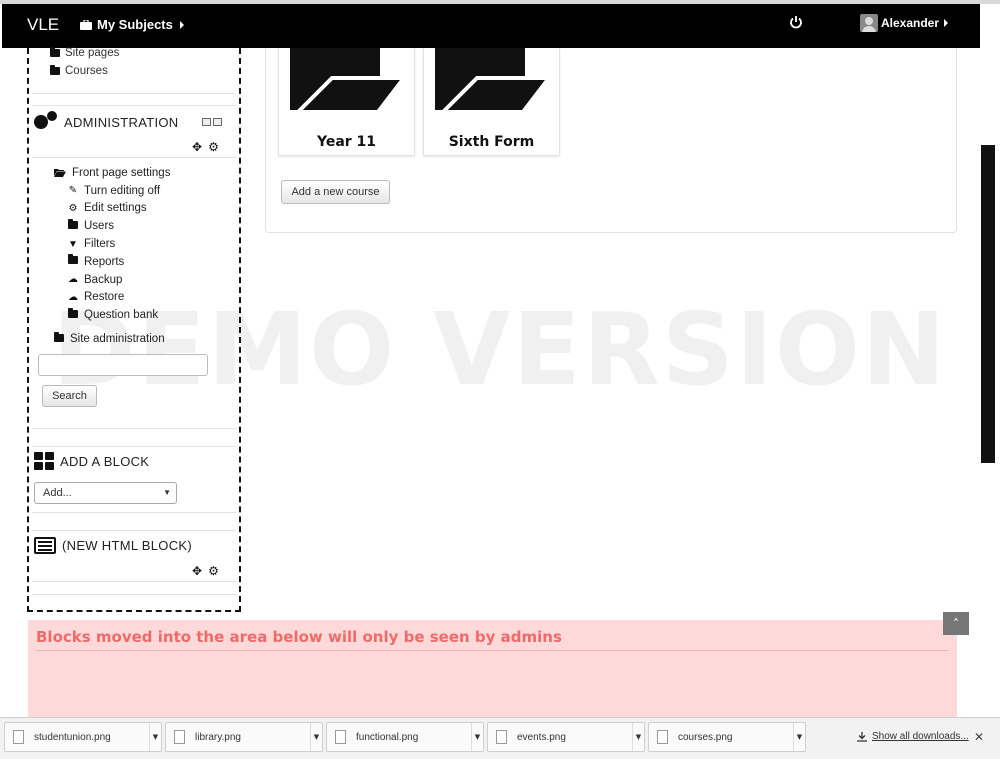 The height and width of the screenshot is (759, 1000). I want to click on search-button: Search, so click(69, 396).